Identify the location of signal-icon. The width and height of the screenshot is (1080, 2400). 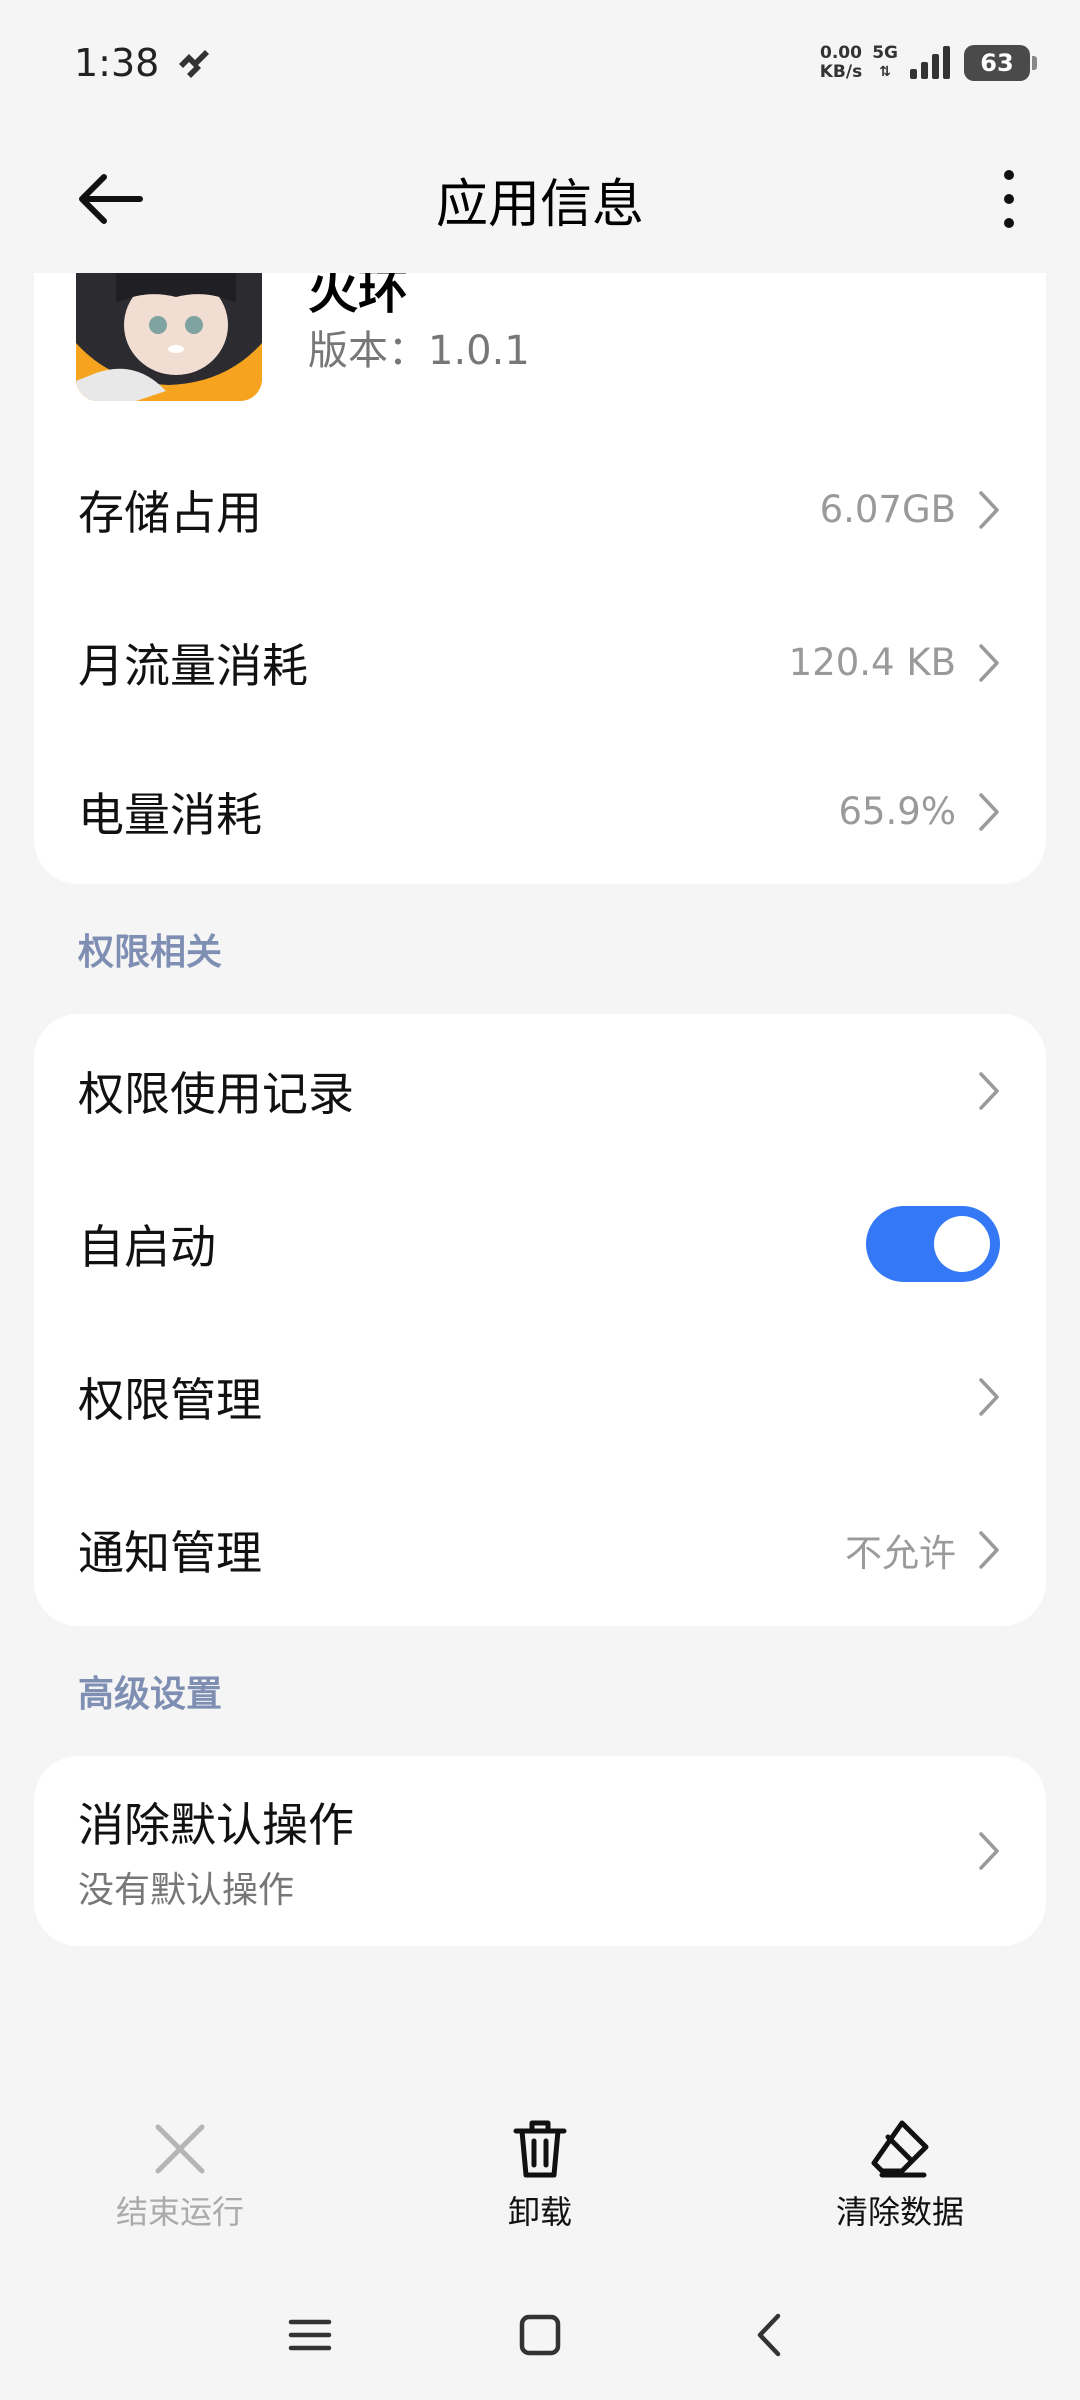
(930, 62).